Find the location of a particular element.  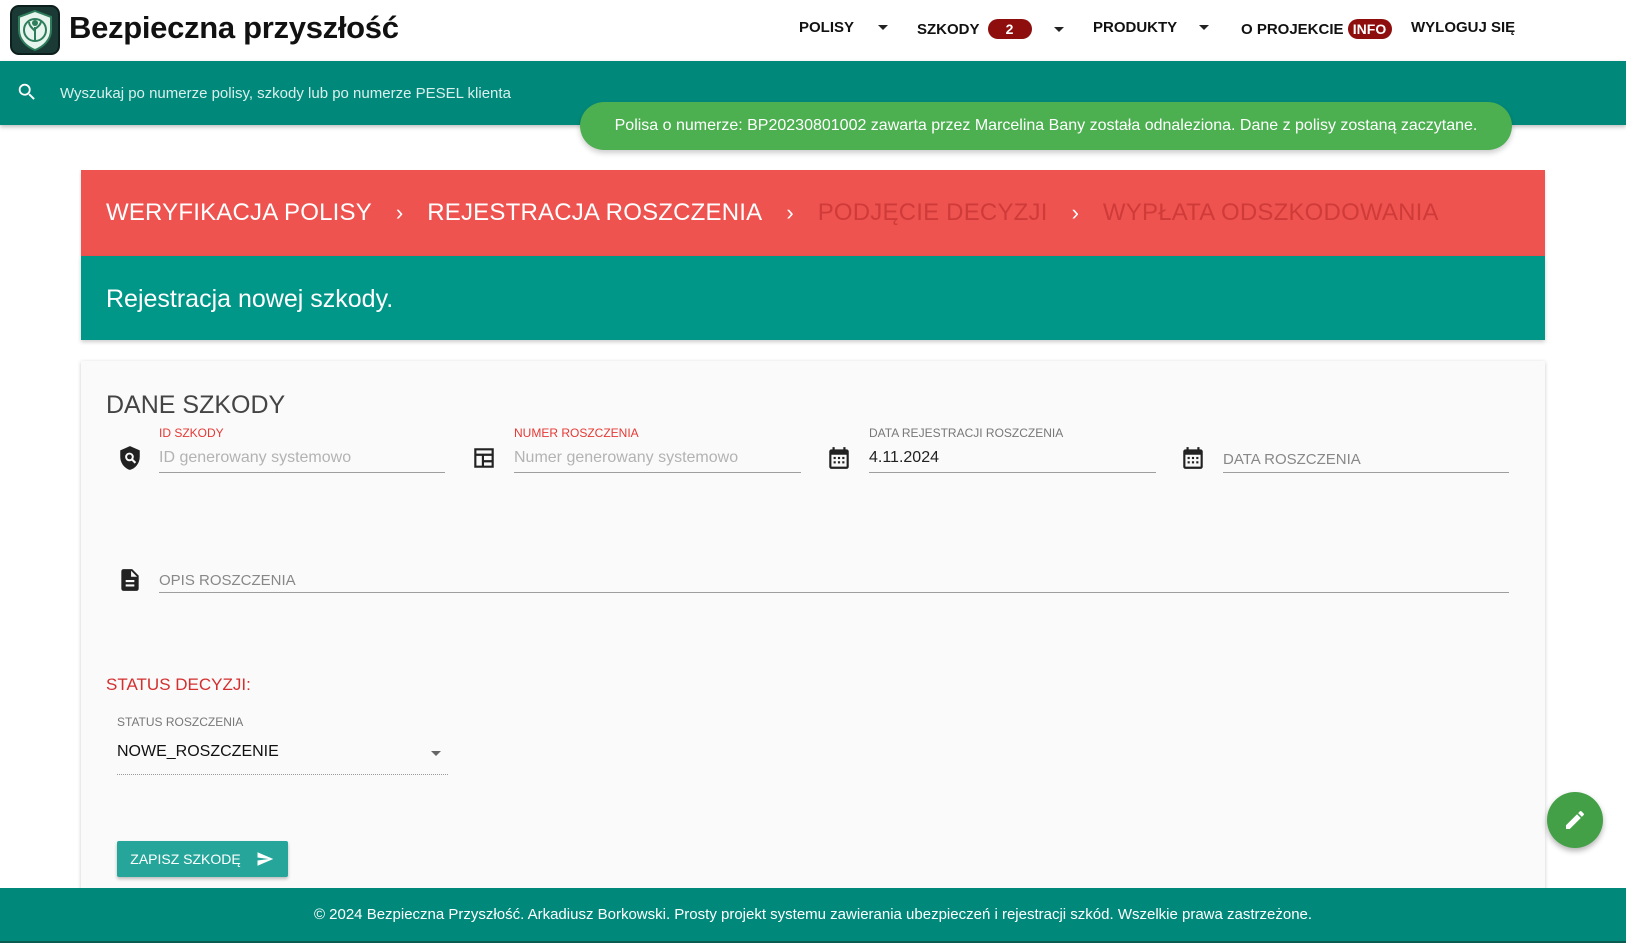

szkody-count-badge: 2 is located at coordinates (1009, 29).